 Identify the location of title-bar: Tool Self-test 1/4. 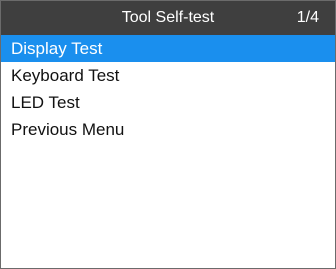
(168, 18).